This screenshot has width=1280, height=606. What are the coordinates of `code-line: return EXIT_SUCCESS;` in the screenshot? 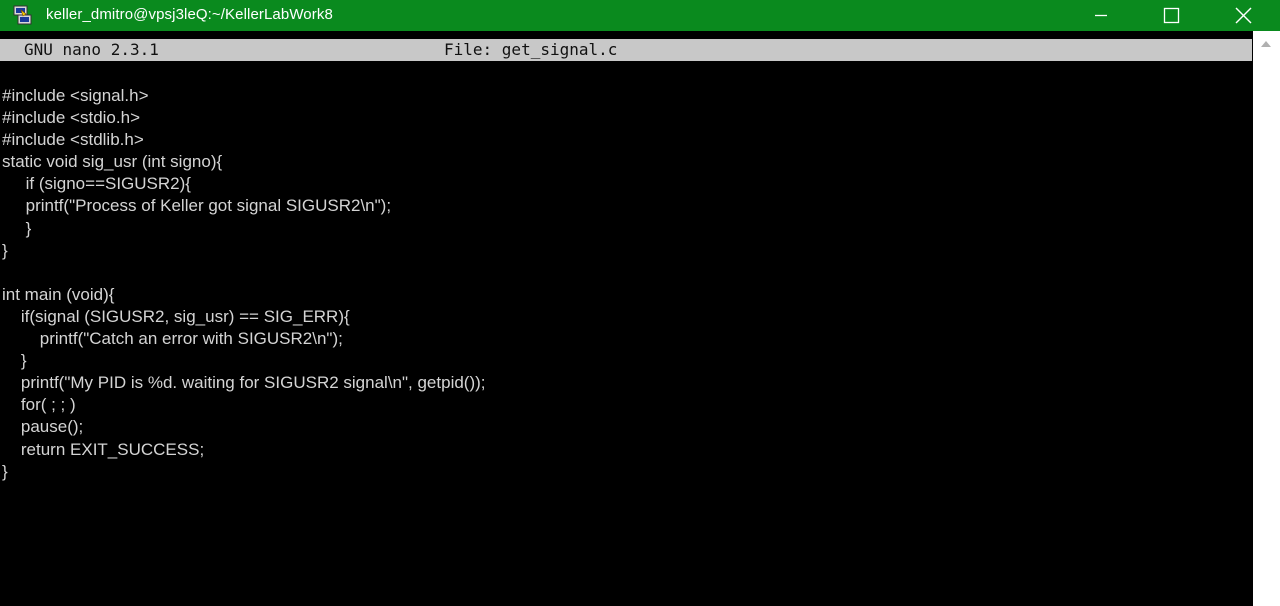 It's located at (103, 449).